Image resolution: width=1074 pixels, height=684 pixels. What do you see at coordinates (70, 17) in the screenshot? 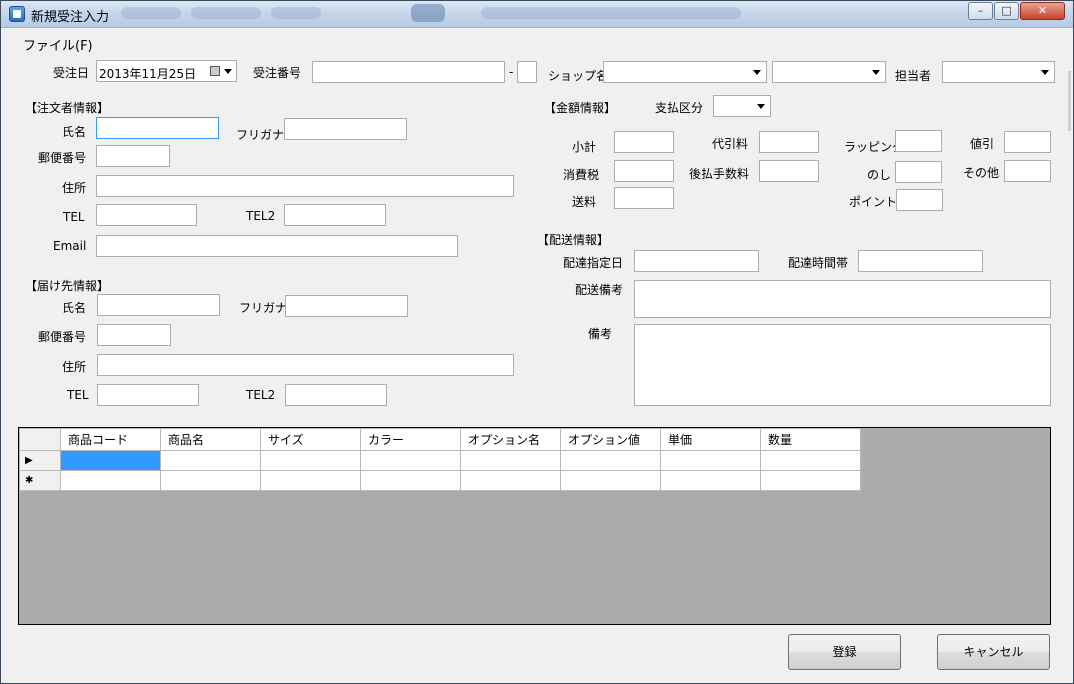
I see `window-title: 新規受注入力` at bounding box center [70, 17].